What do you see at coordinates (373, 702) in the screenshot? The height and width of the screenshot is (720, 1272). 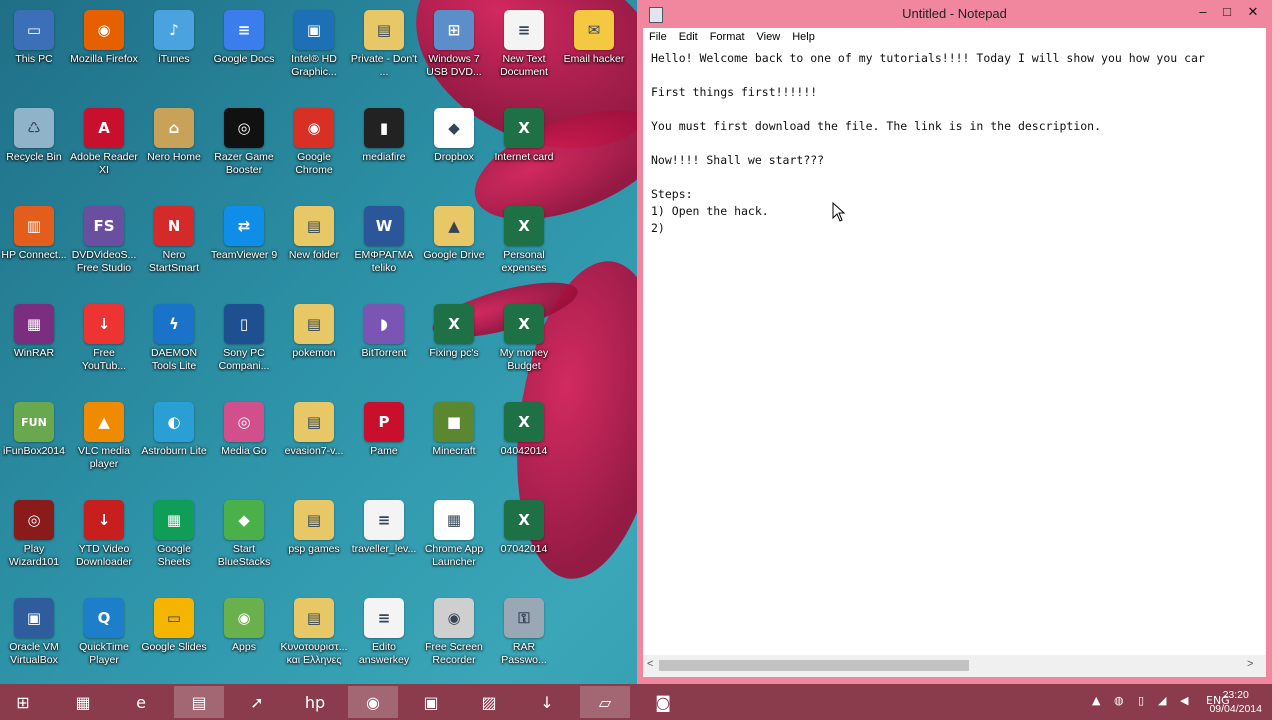 I see `taskbar-chrome: ◉` at bounding box center [373, 702].